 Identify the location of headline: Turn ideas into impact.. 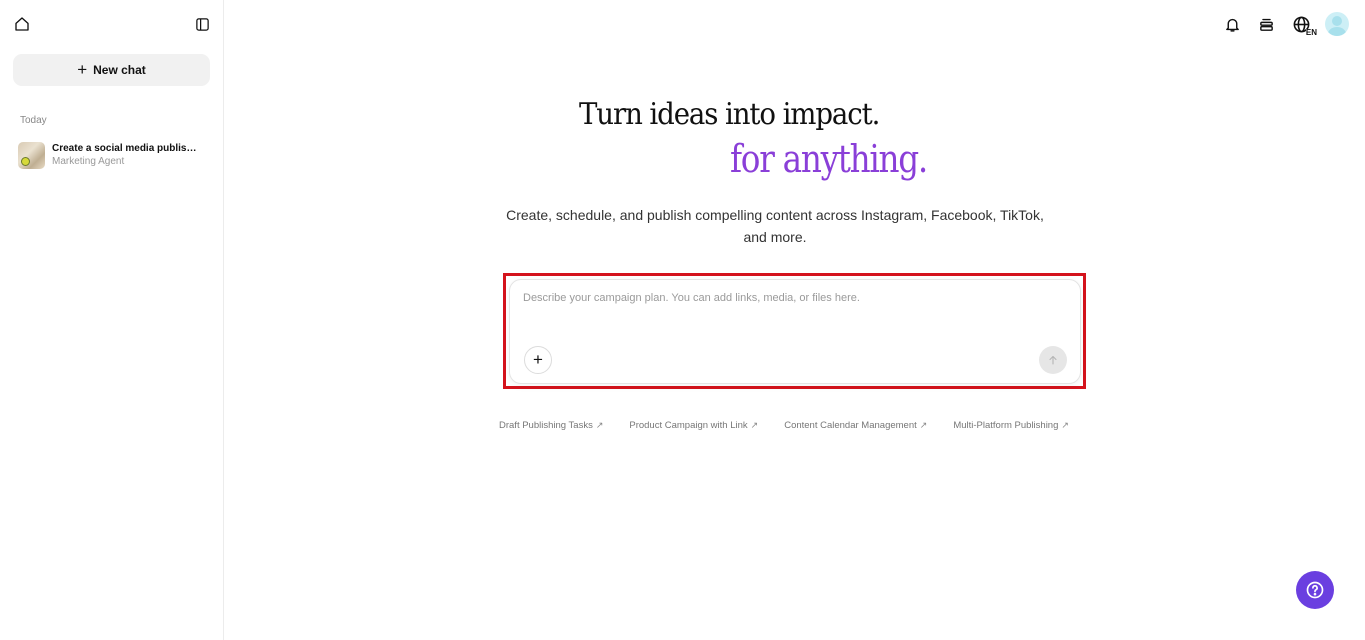
(729, 114).